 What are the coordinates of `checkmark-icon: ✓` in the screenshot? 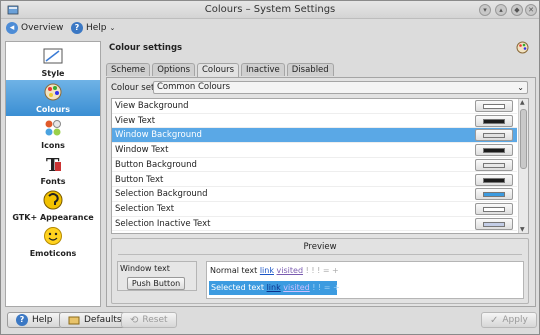 It's located at (494, 320).